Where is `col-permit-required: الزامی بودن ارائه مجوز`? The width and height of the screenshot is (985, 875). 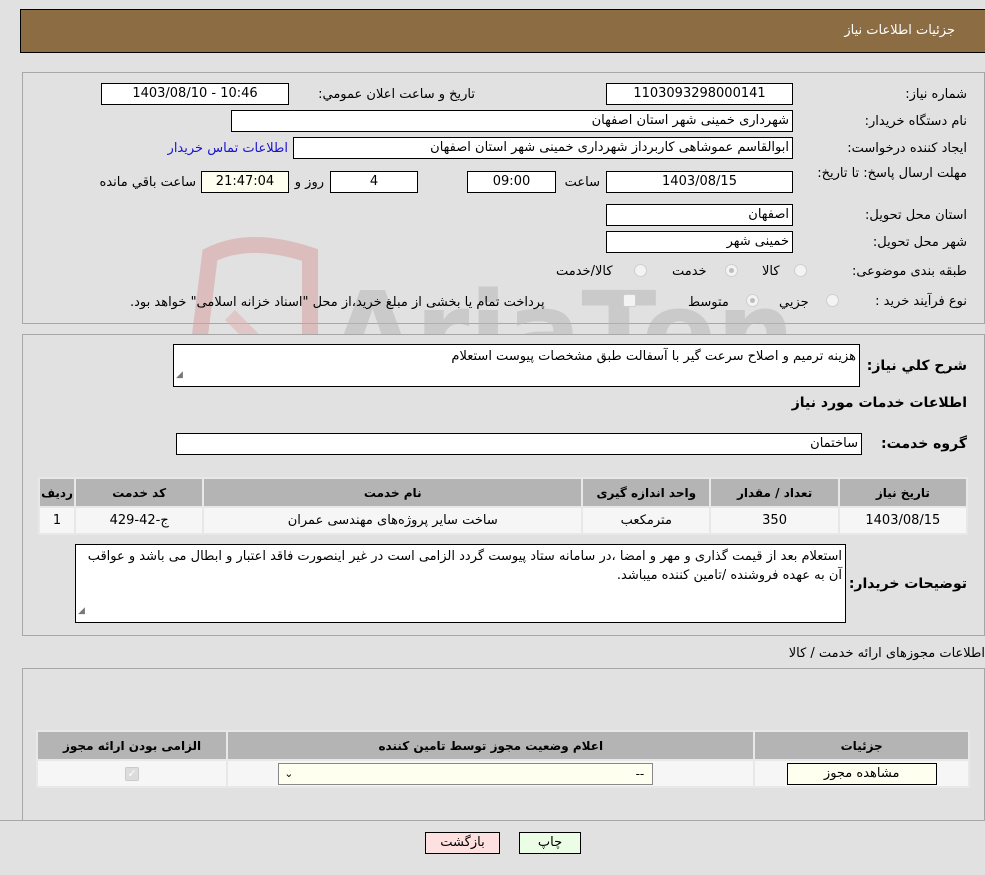
col-permit-required: الزامی بودن ارائه مجوز is located at coordinates (132, 745).